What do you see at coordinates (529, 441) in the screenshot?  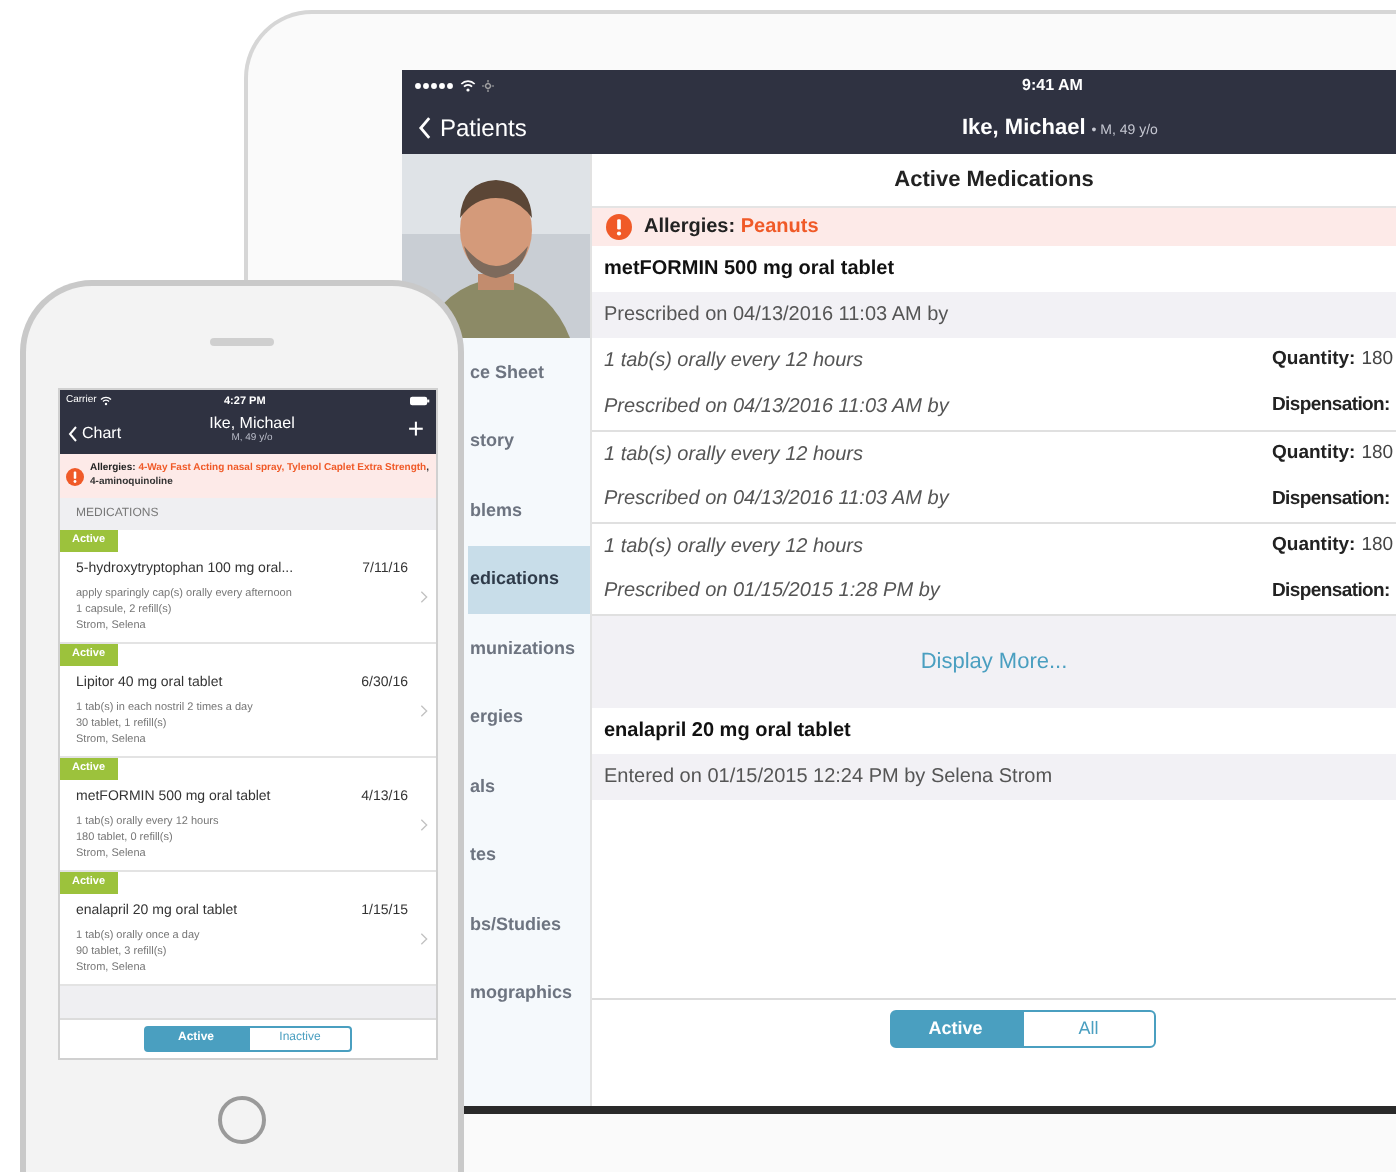 I see `sidebar-item: story` at bounding box center [529, 441].